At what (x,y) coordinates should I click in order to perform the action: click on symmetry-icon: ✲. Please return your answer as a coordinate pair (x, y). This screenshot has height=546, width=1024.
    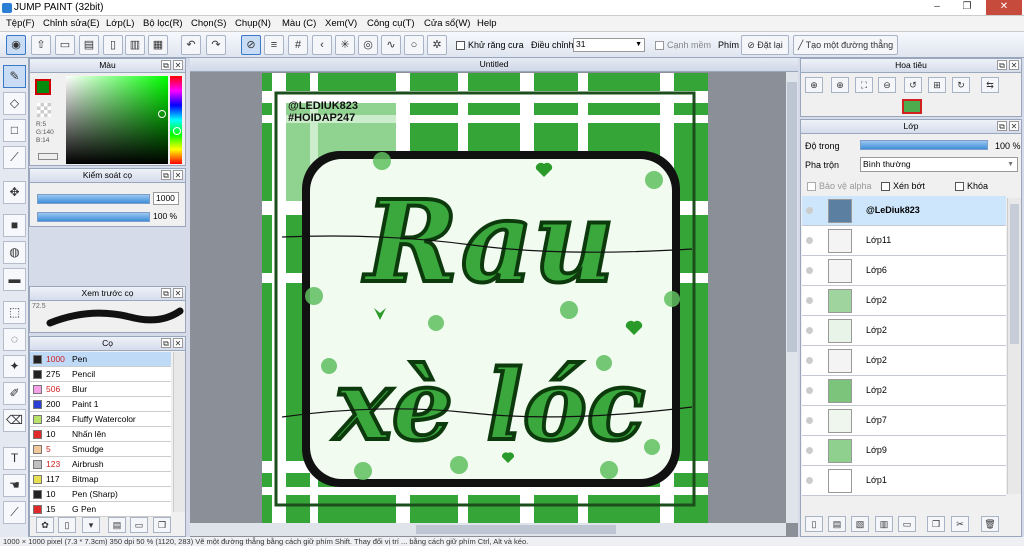
    Looking at the image, I should click on (437, 45).